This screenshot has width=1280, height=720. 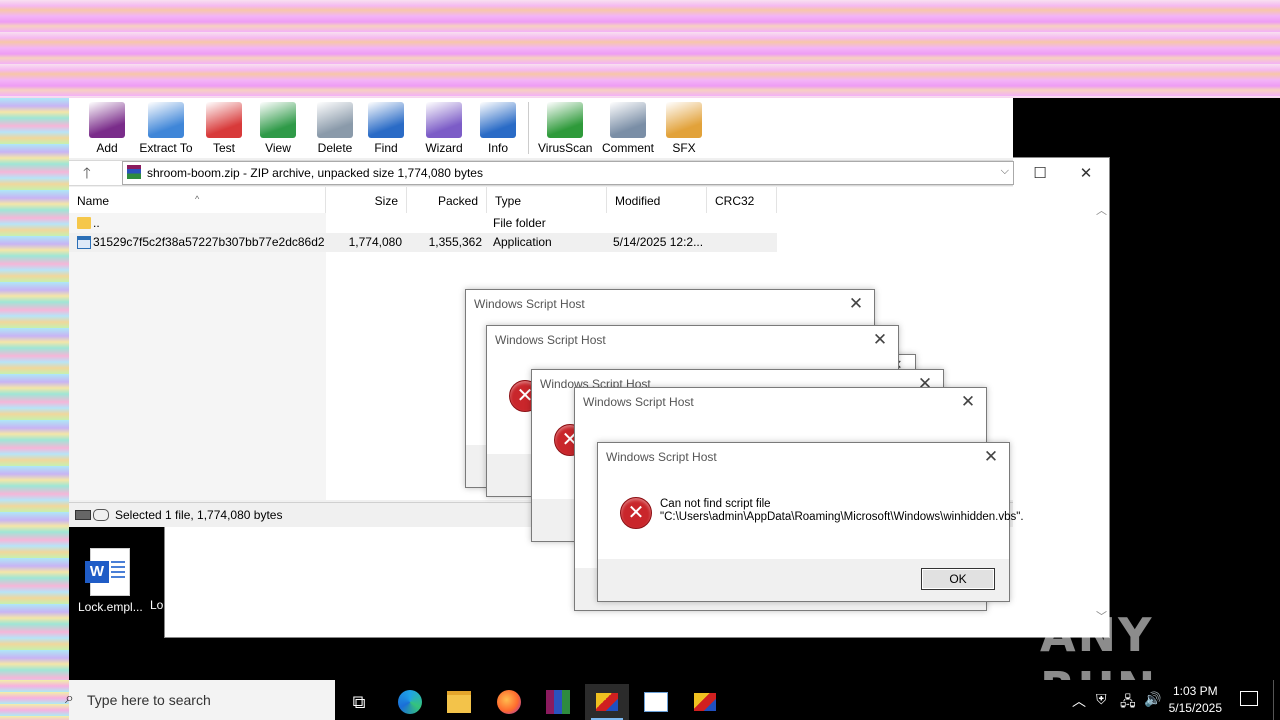 I want to click on file-name: .., so click(x=96, y=223).